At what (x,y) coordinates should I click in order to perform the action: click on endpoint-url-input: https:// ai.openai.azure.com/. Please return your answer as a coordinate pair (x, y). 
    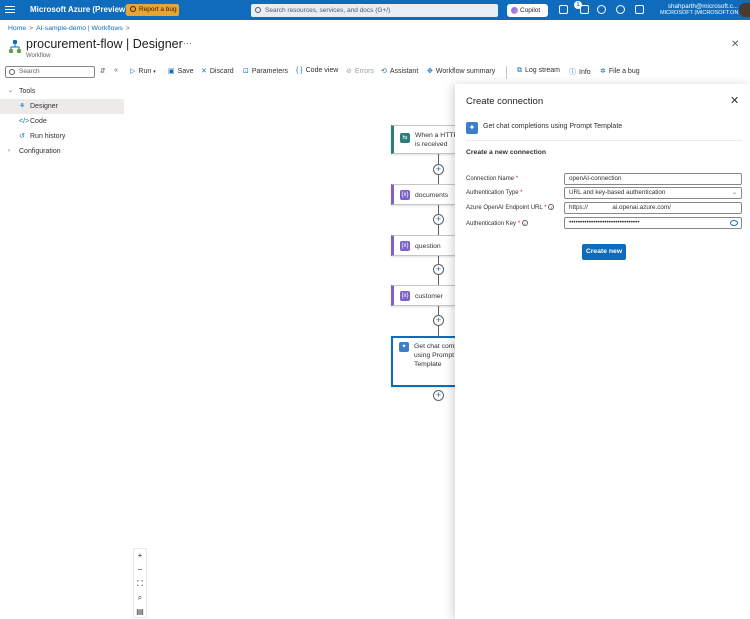
    Looking at the image, I should click on (653, 208).